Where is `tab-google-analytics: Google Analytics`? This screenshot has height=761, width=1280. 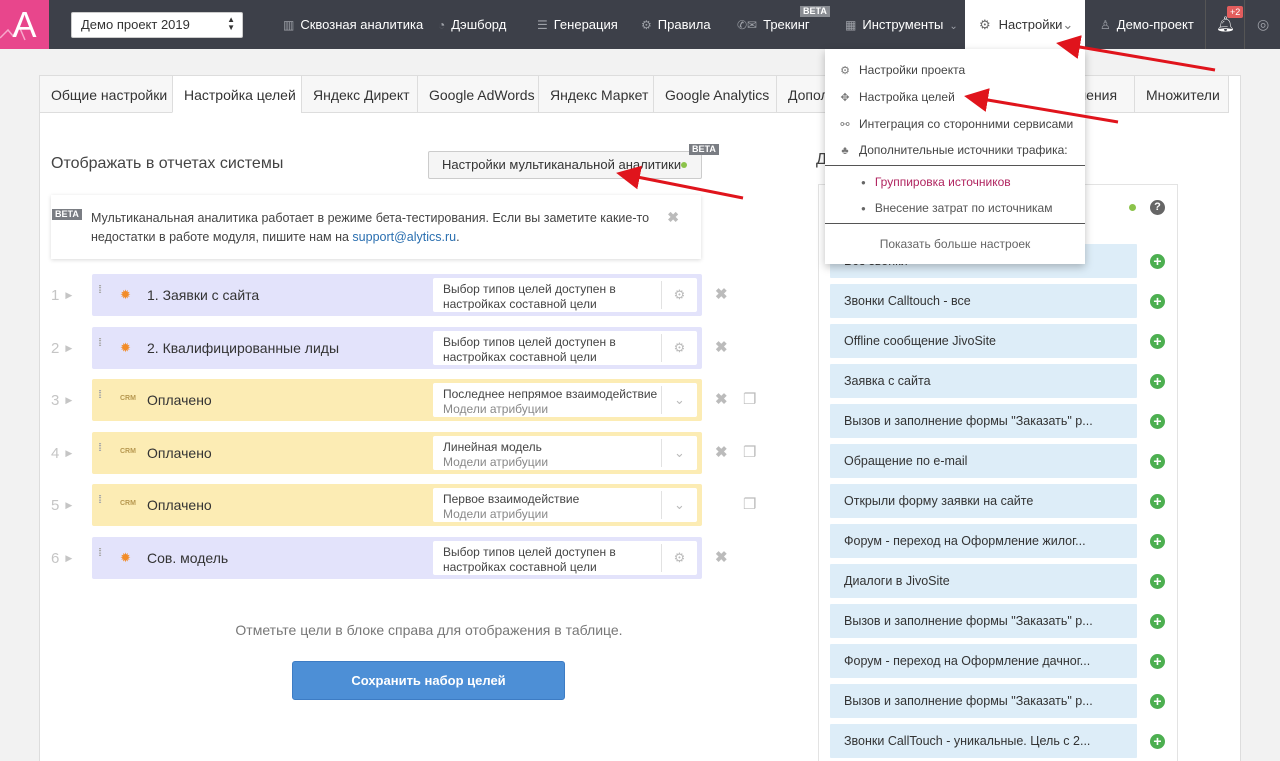
tab-google-analytics: Google Analytics is located at coordinates (715, 94).